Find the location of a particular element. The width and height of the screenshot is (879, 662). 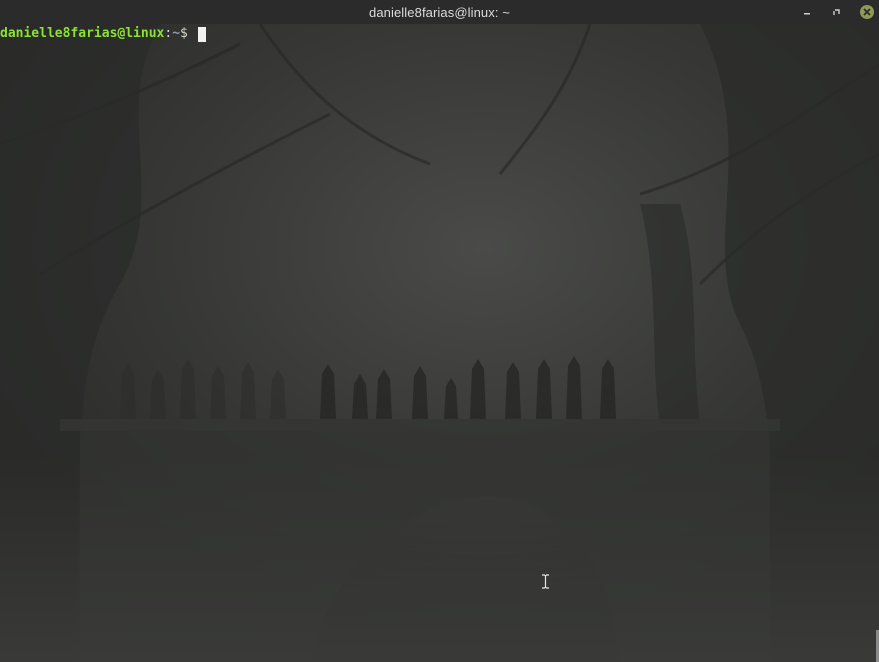

maximize-button is located at coordinates (837, 12).